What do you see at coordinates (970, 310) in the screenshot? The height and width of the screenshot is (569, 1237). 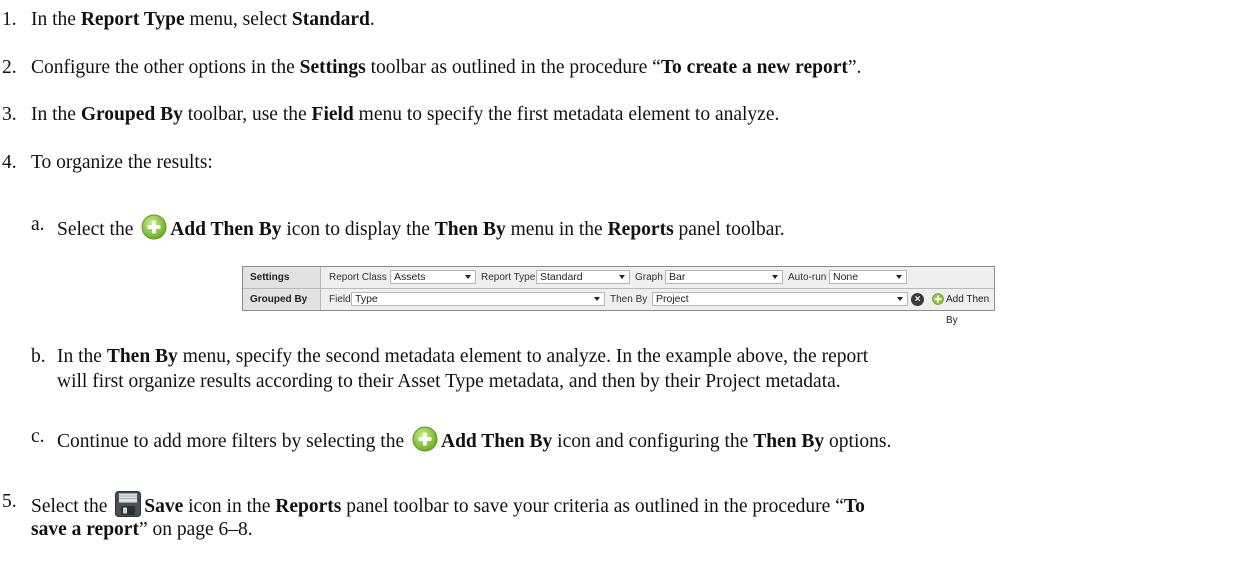 I see `add-then-by-label: Add Then By` at bounding box center [970, 310].